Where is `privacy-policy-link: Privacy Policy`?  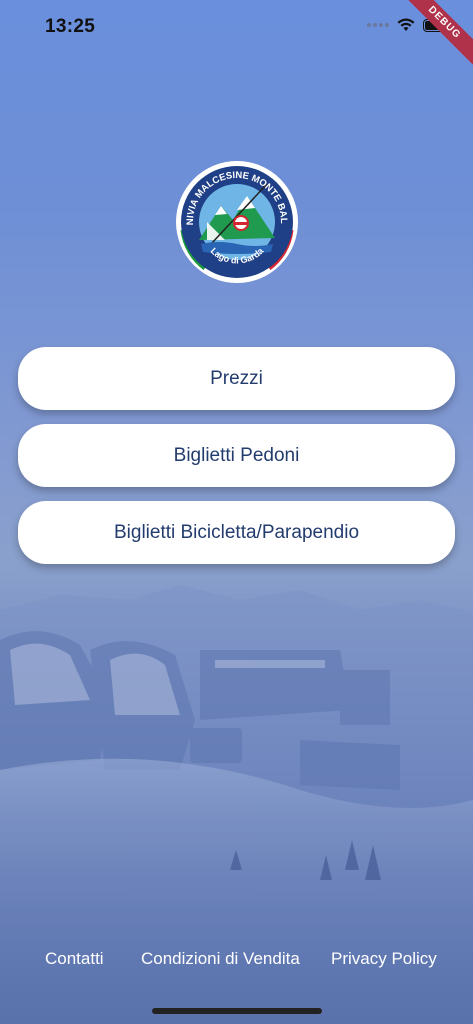 privacy-policy-link: Privacy Policy is located at coordinates (384, 959).